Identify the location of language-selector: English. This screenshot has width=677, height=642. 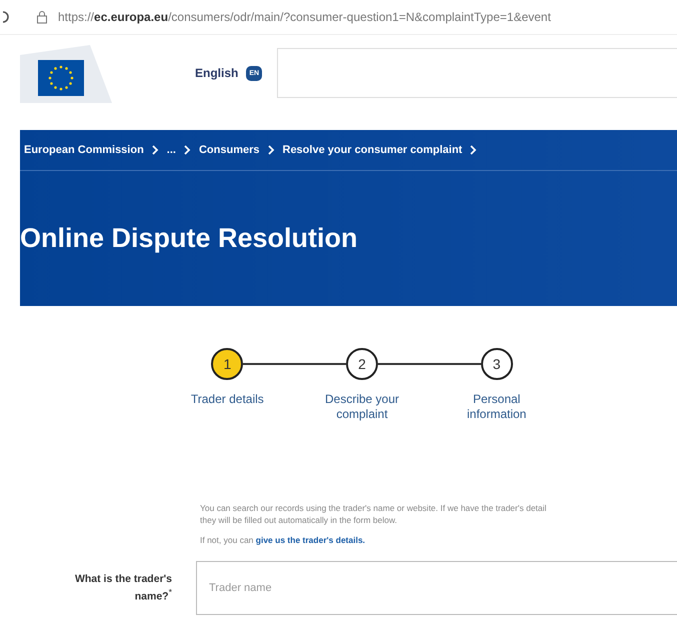
(216, 73).